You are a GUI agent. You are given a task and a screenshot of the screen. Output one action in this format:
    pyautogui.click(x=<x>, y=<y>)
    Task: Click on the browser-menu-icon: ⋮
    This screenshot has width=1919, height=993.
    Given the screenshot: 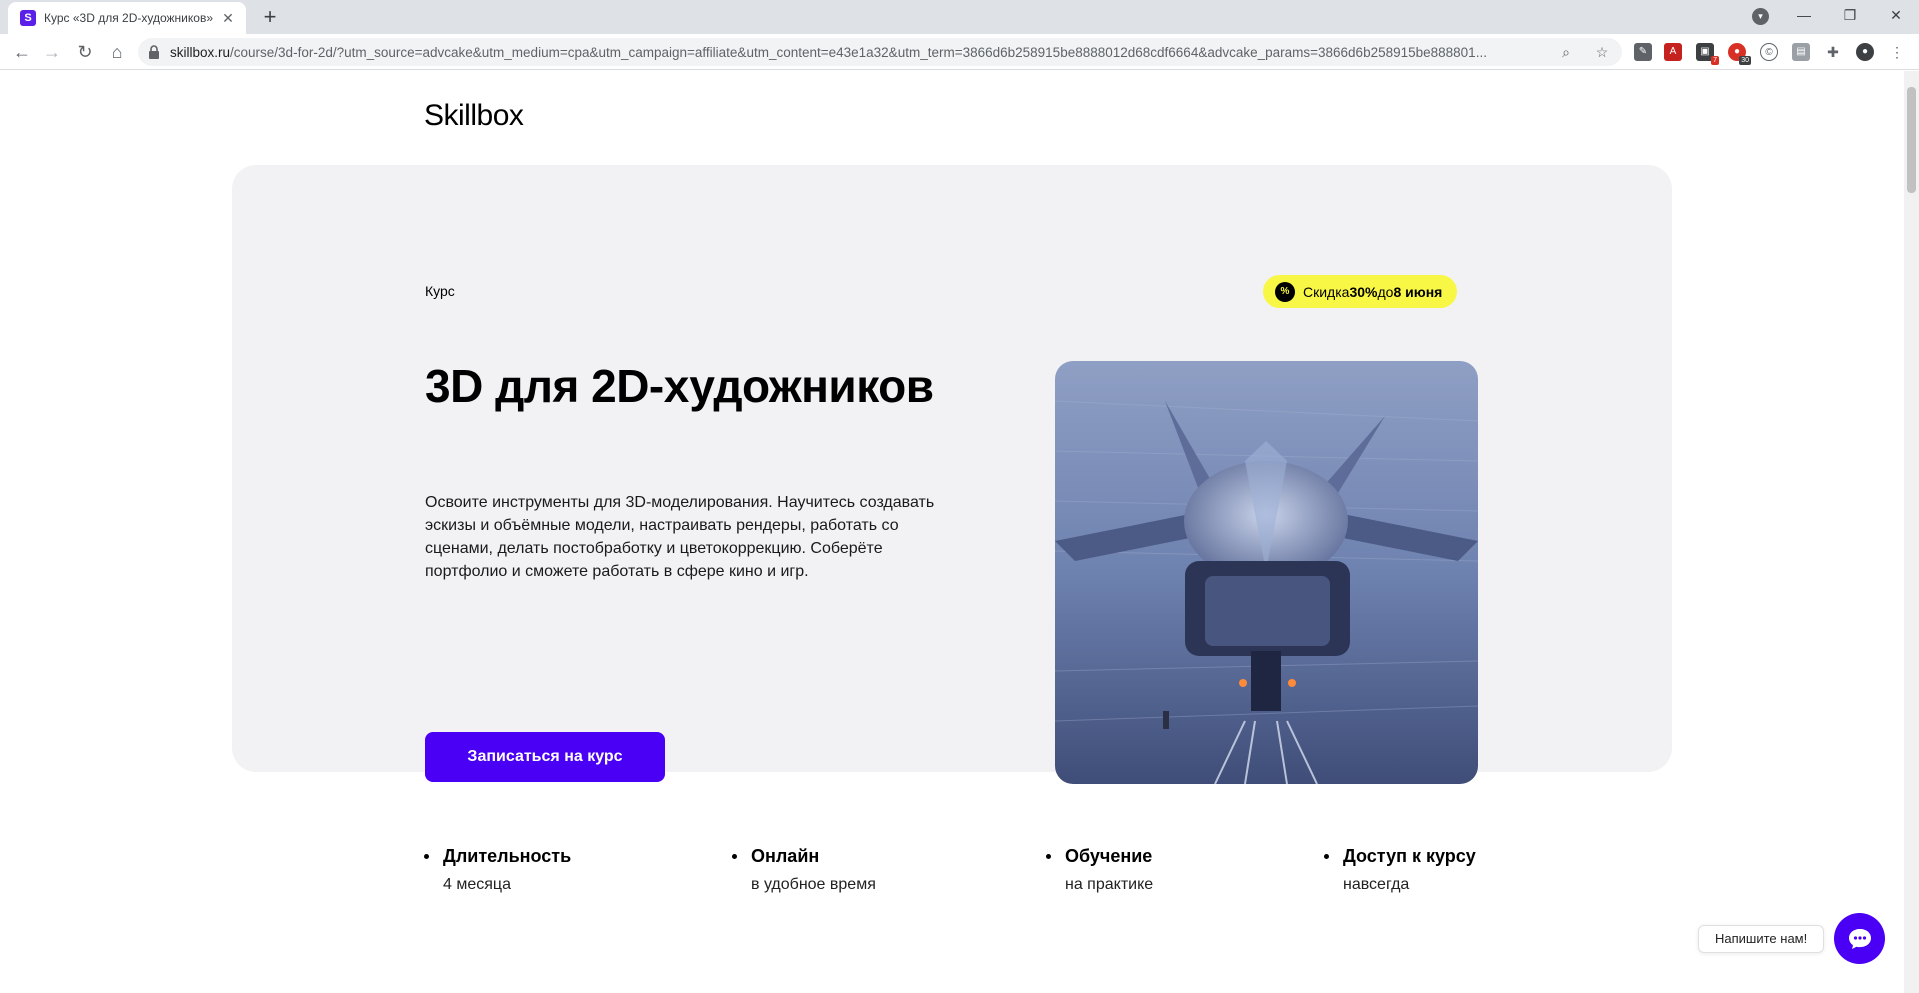 What is the action you would take?
    pyautogui.click(x=1897, y=52)
    